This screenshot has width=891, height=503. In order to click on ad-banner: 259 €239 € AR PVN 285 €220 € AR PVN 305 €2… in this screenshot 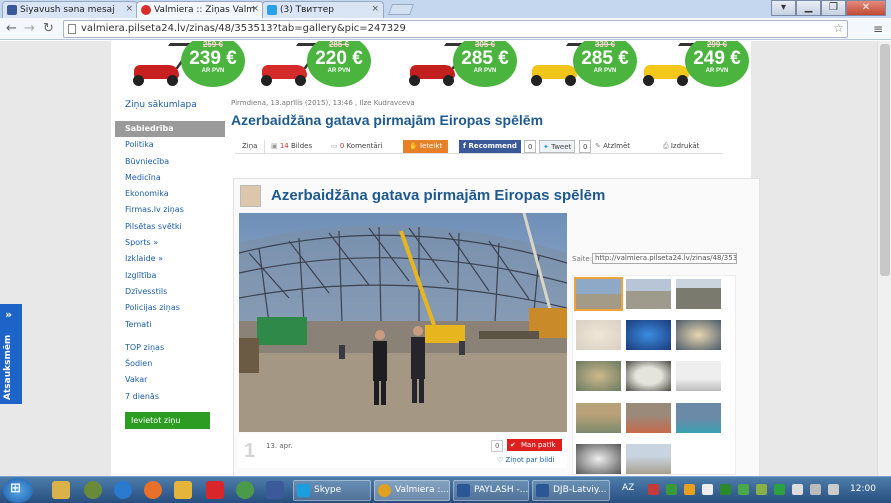, I will do `click(431, 65)`.